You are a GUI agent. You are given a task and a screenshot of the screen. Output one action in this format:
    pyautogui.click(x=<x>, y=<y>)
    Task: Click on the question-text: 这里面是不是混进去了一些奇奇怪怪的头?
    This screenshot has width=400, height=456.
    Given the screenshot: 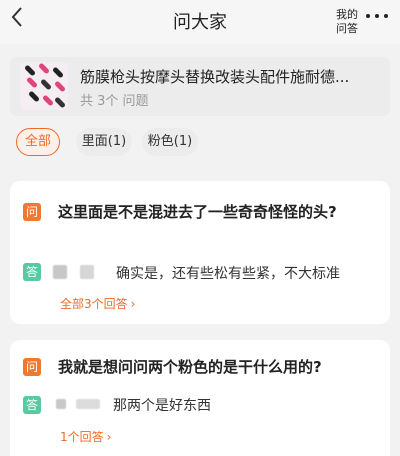 What is the action you would take?
    pyautogui.click(x=197, y=212)
    